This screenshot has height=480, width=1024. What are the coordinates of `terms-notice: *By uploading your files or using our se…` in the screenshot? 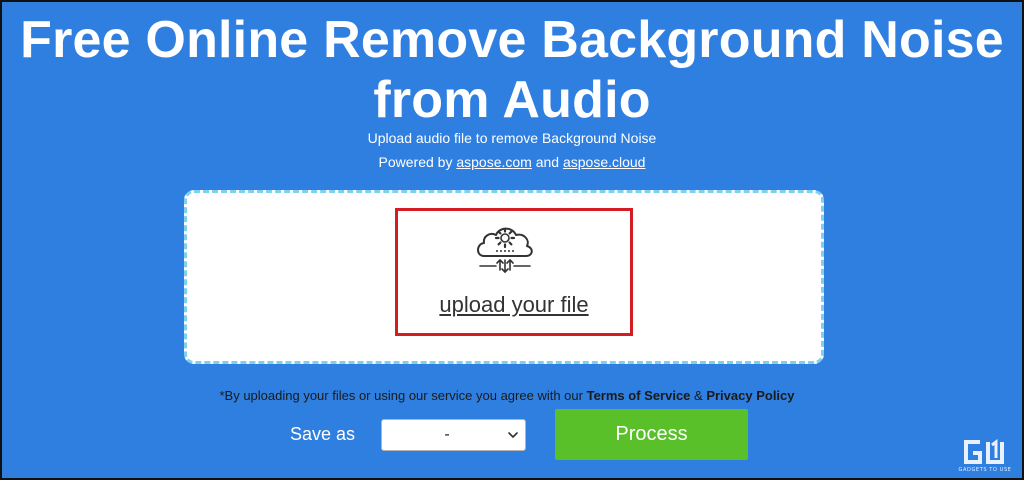 It's located at (507, 396).